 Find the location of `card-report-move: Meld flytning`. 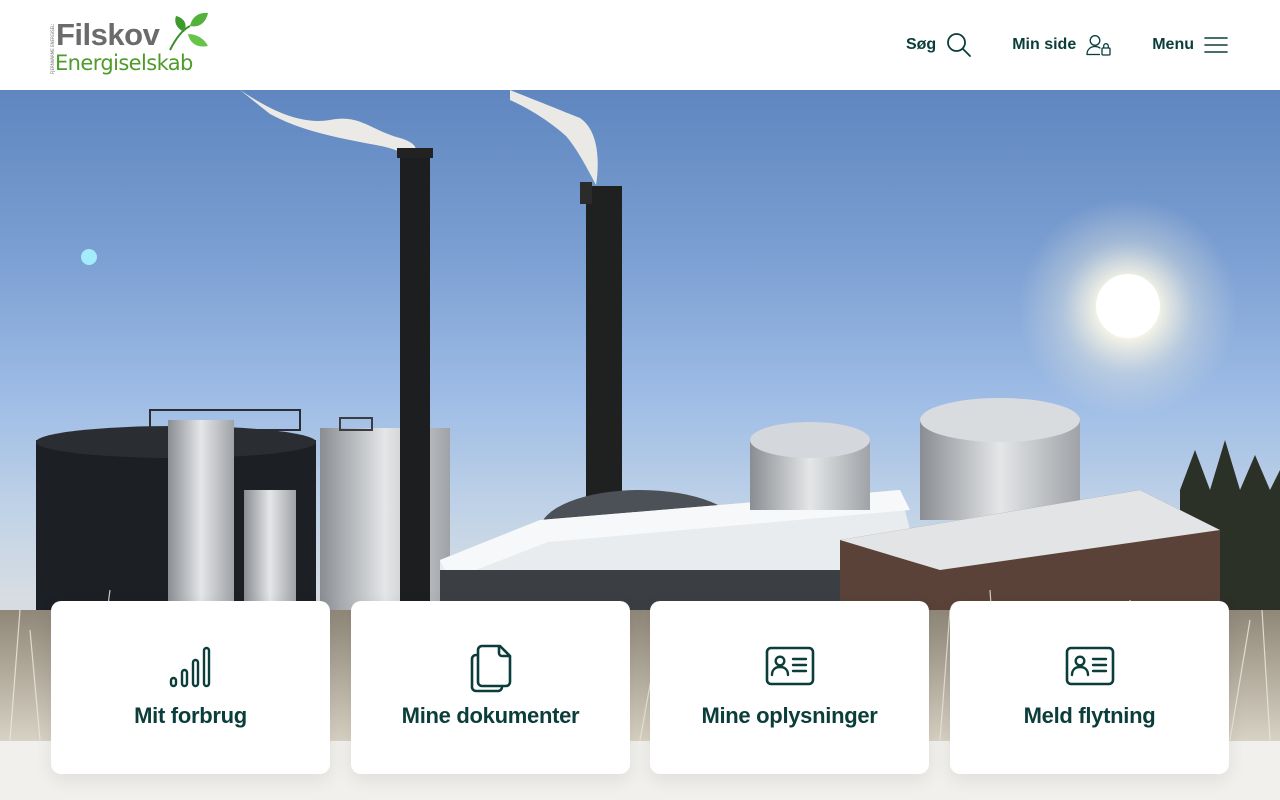

card-report-move: Meld flytning is located at coordinates (1089, 687).